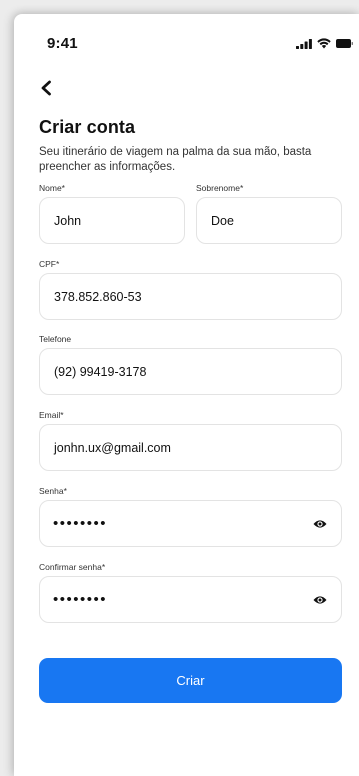  What do you see at coordinates (190, 447) in the screenshot?
I see `email-input: jonhn.ux@gmail.com` at bounding box center [190, 447].